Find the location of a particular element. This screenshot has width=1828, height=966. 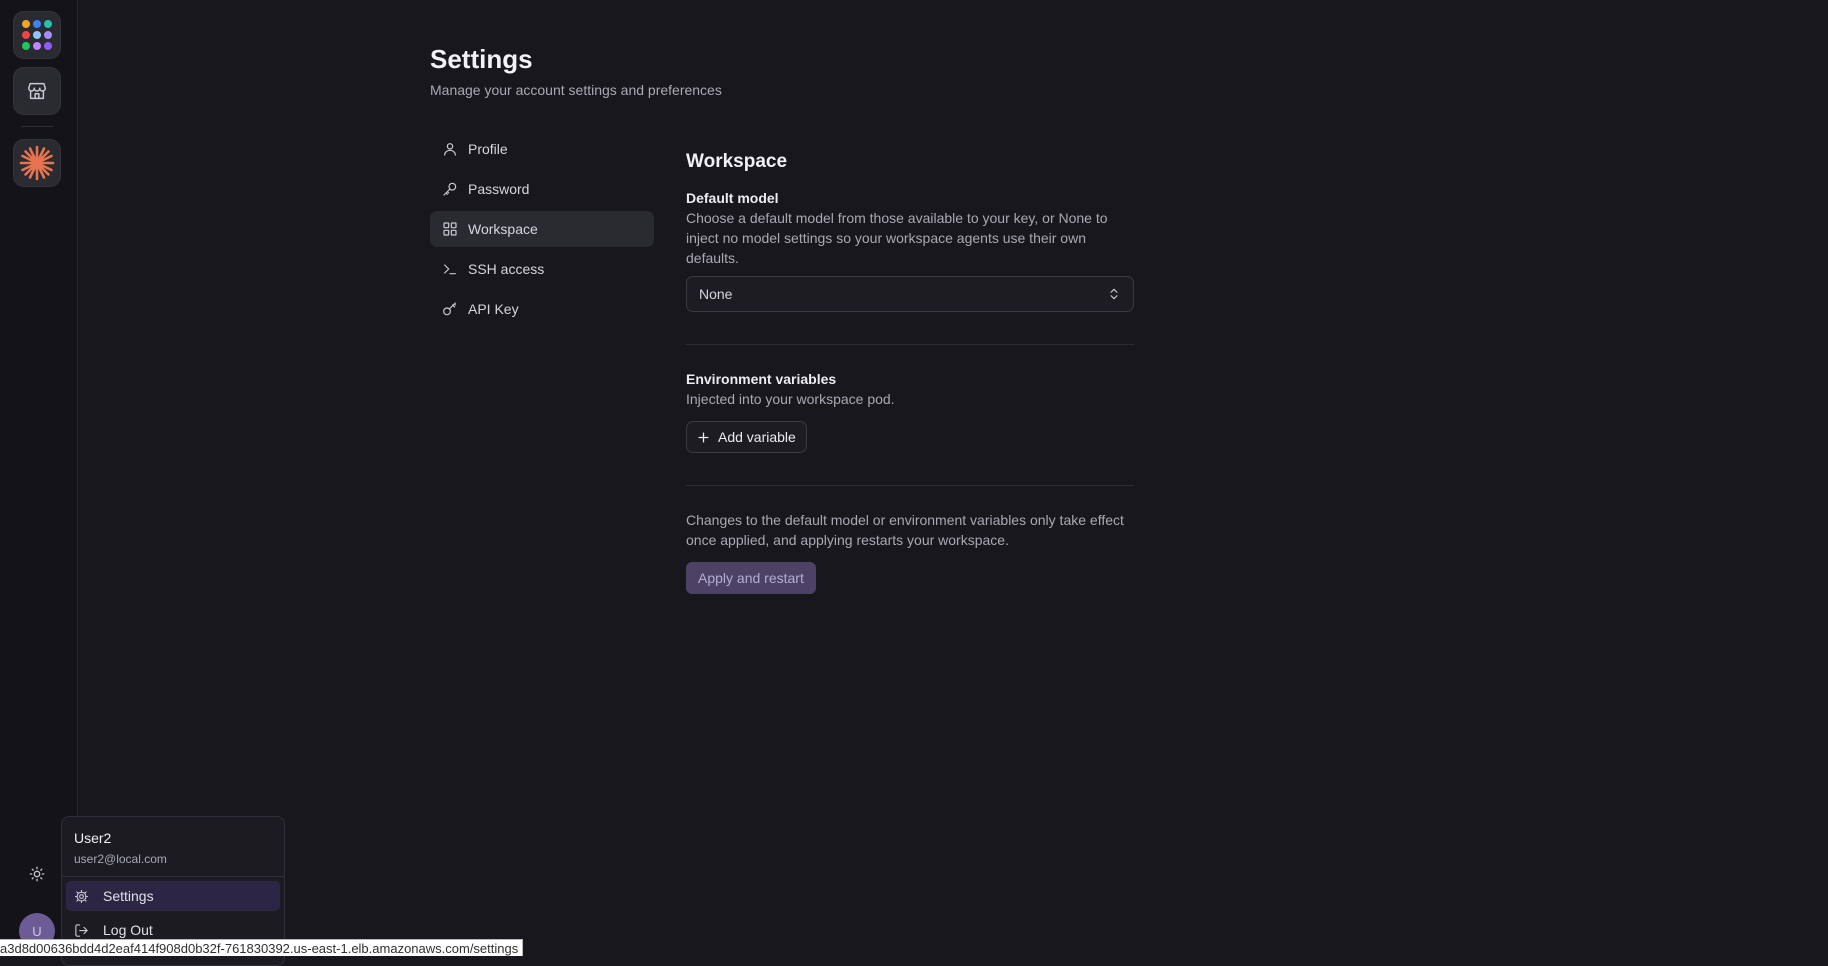

add-variable-button: Add variable is located at coordinates (746, 437).